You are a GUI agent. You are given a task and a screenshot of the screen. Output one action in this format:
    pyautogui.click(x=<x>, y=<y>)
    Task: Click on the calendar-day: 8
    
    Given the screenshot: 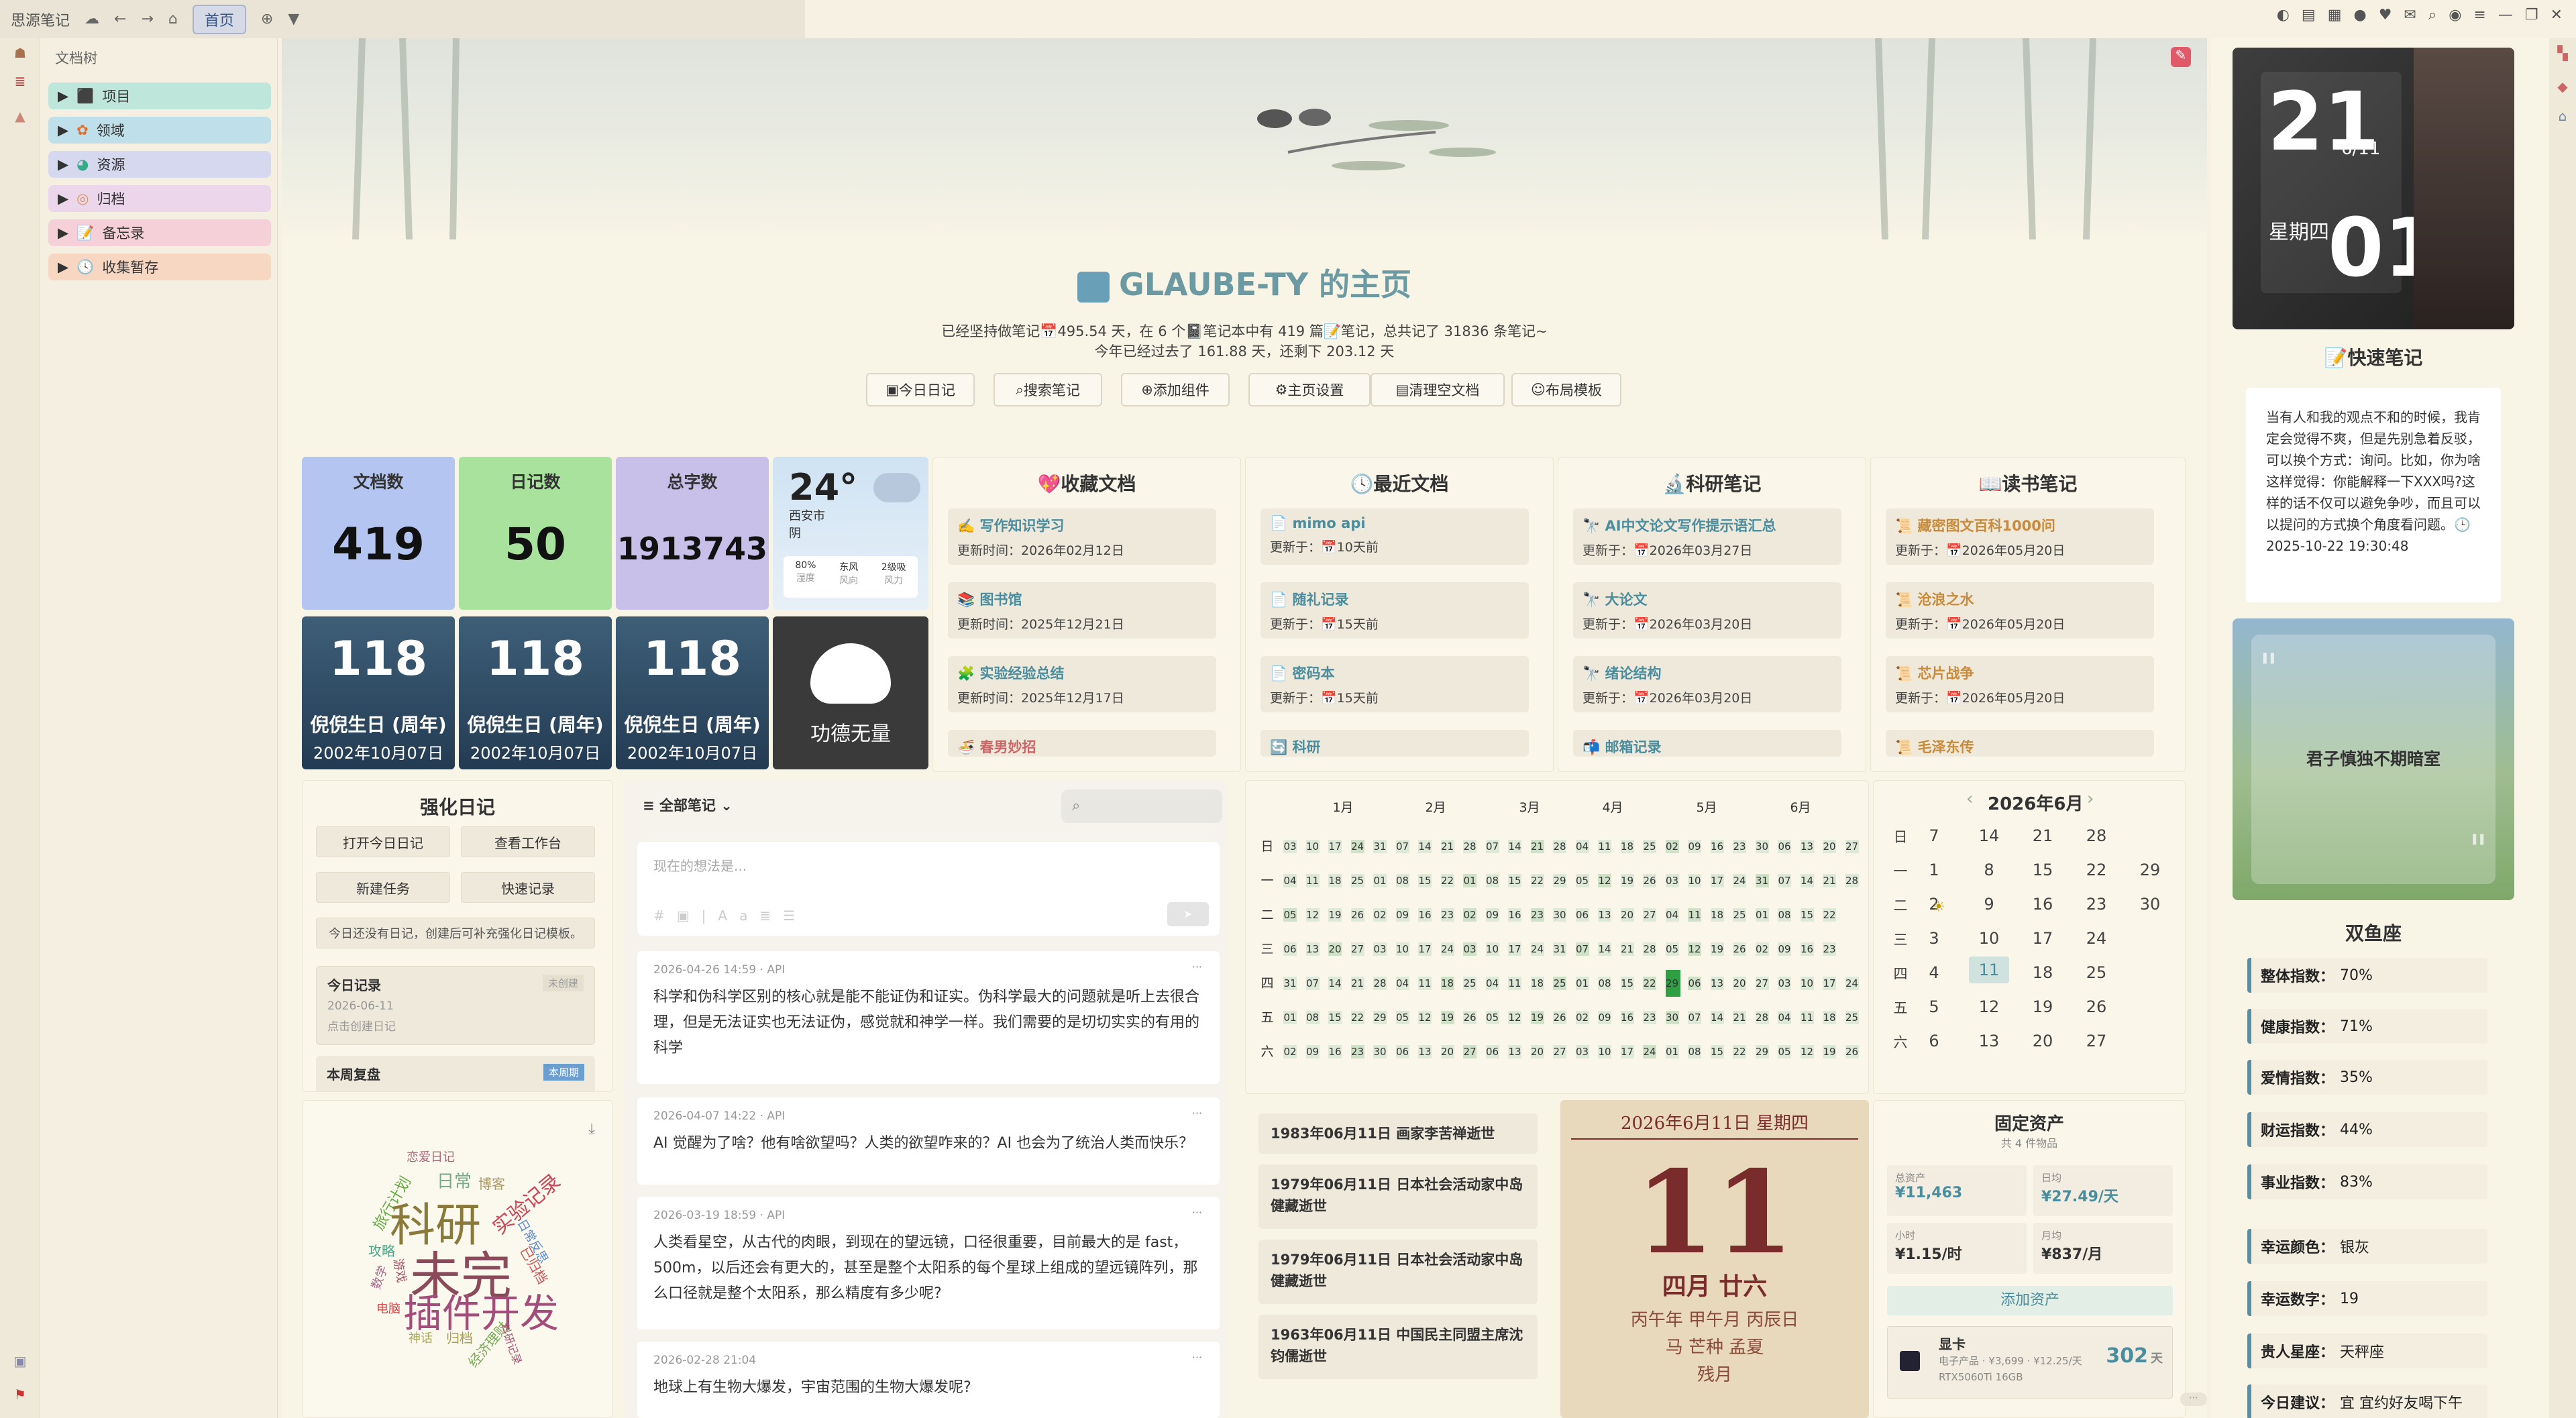 What is the action you would take?
    pyautogui.click(x=1989, y=870)
    